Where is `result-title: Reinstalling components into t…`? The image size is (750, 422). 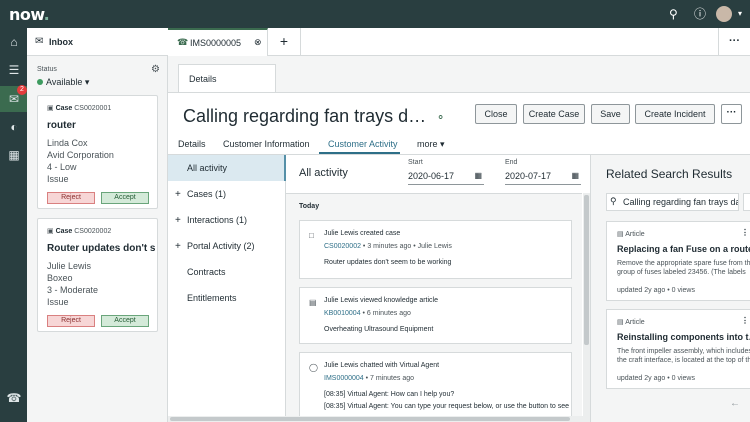
result-title: Reinstalling components into t… is located at coordinates (683, 337).